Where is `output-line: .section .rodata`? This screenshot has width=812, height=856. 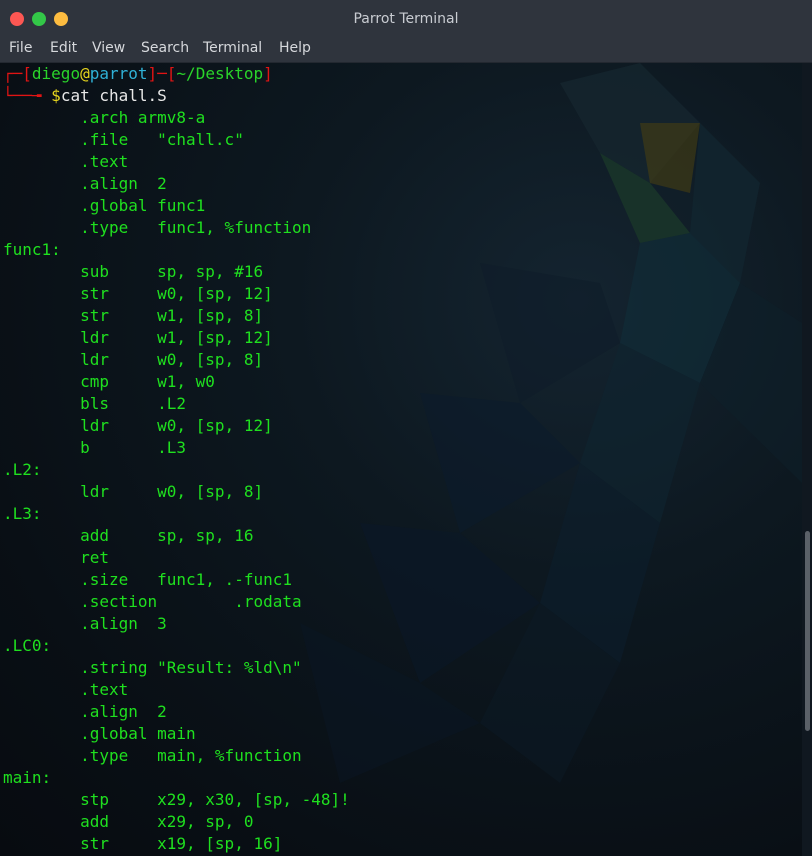 output-line: .section .rodata is located at coordinates (152, 601).